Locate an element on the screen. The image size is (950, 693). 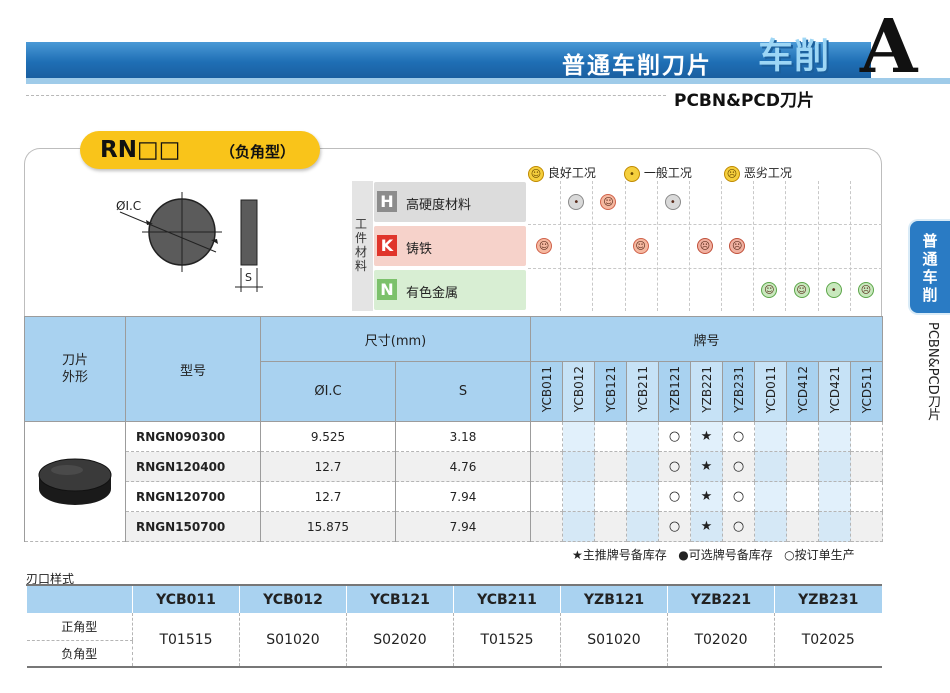
grade-header: YCD511 is located at coordinates (866, 391).